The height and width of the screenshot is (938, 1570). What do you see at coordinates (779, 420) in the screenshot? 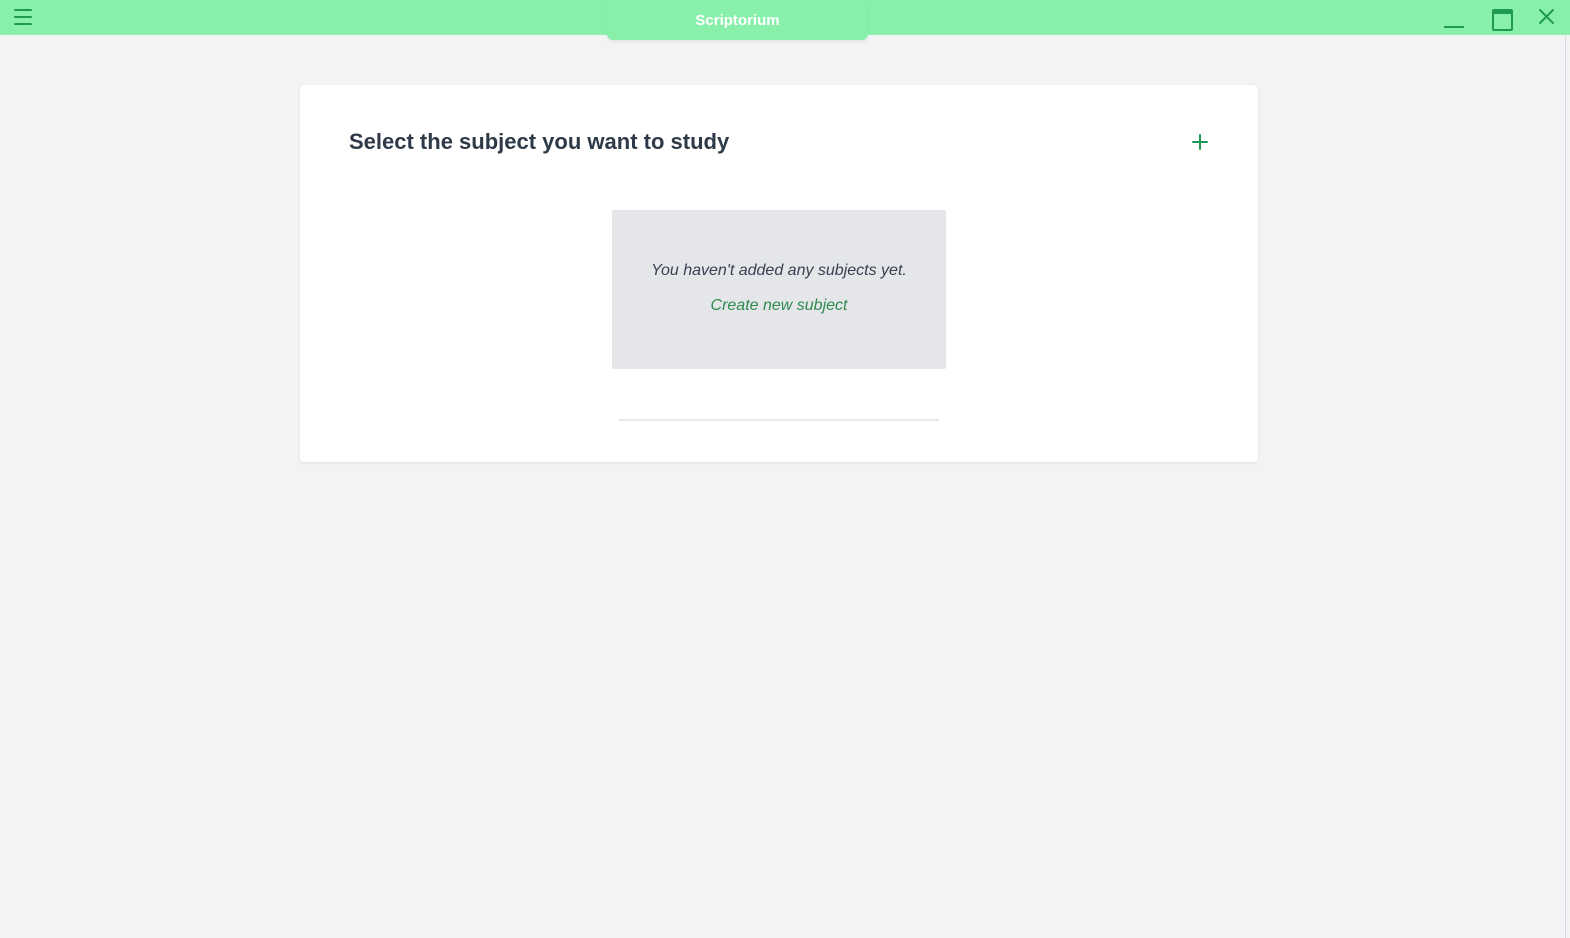
I see `divider` at bounding box center [779, 420].